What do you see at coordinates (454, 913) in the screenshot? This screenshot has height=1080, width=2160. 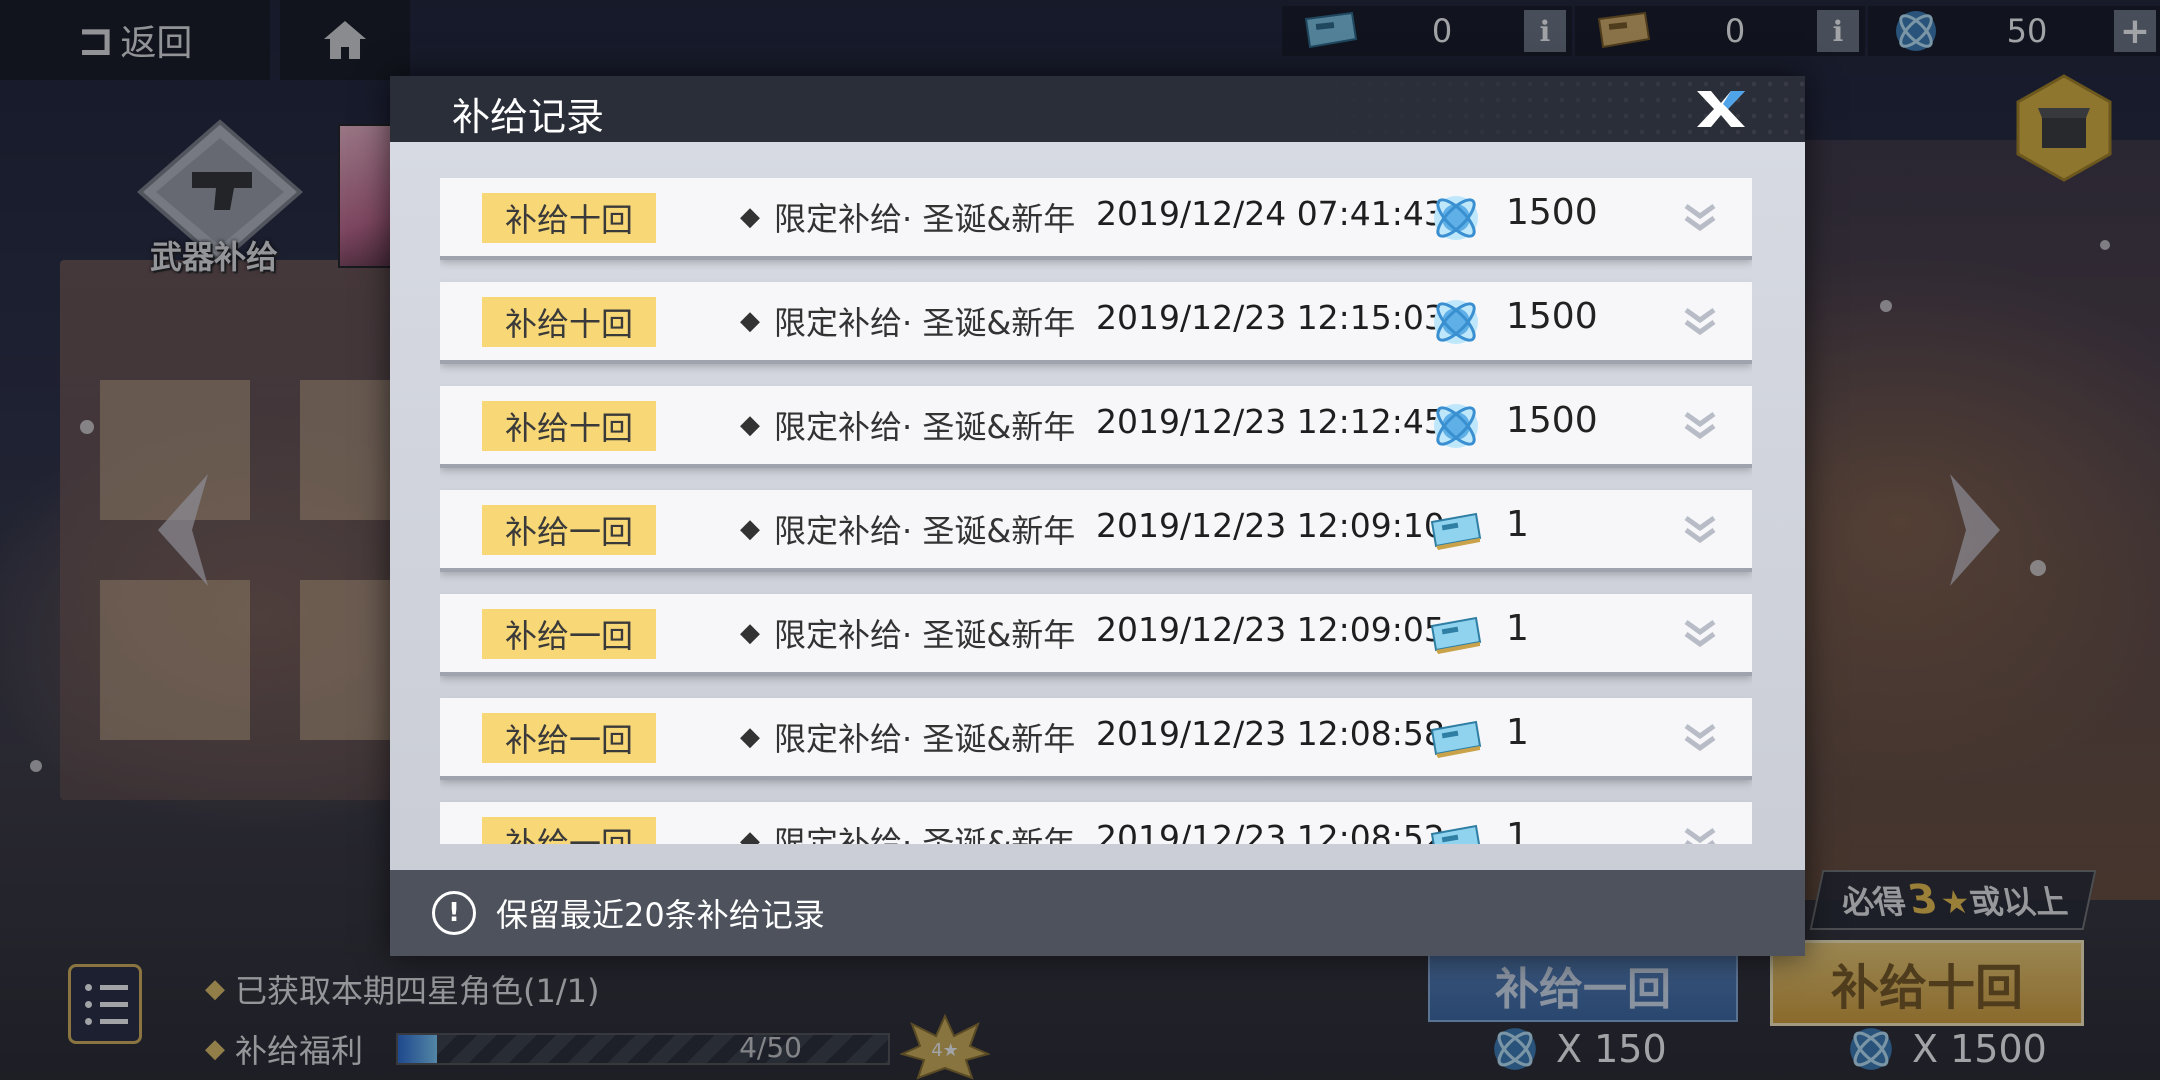 I see `exclamation-icon: !` at bounding box center [454, 913].